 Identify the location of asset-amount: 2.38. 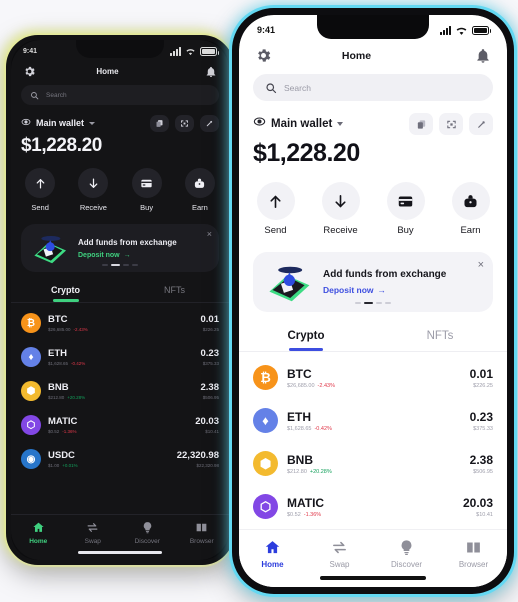
(481, 459).